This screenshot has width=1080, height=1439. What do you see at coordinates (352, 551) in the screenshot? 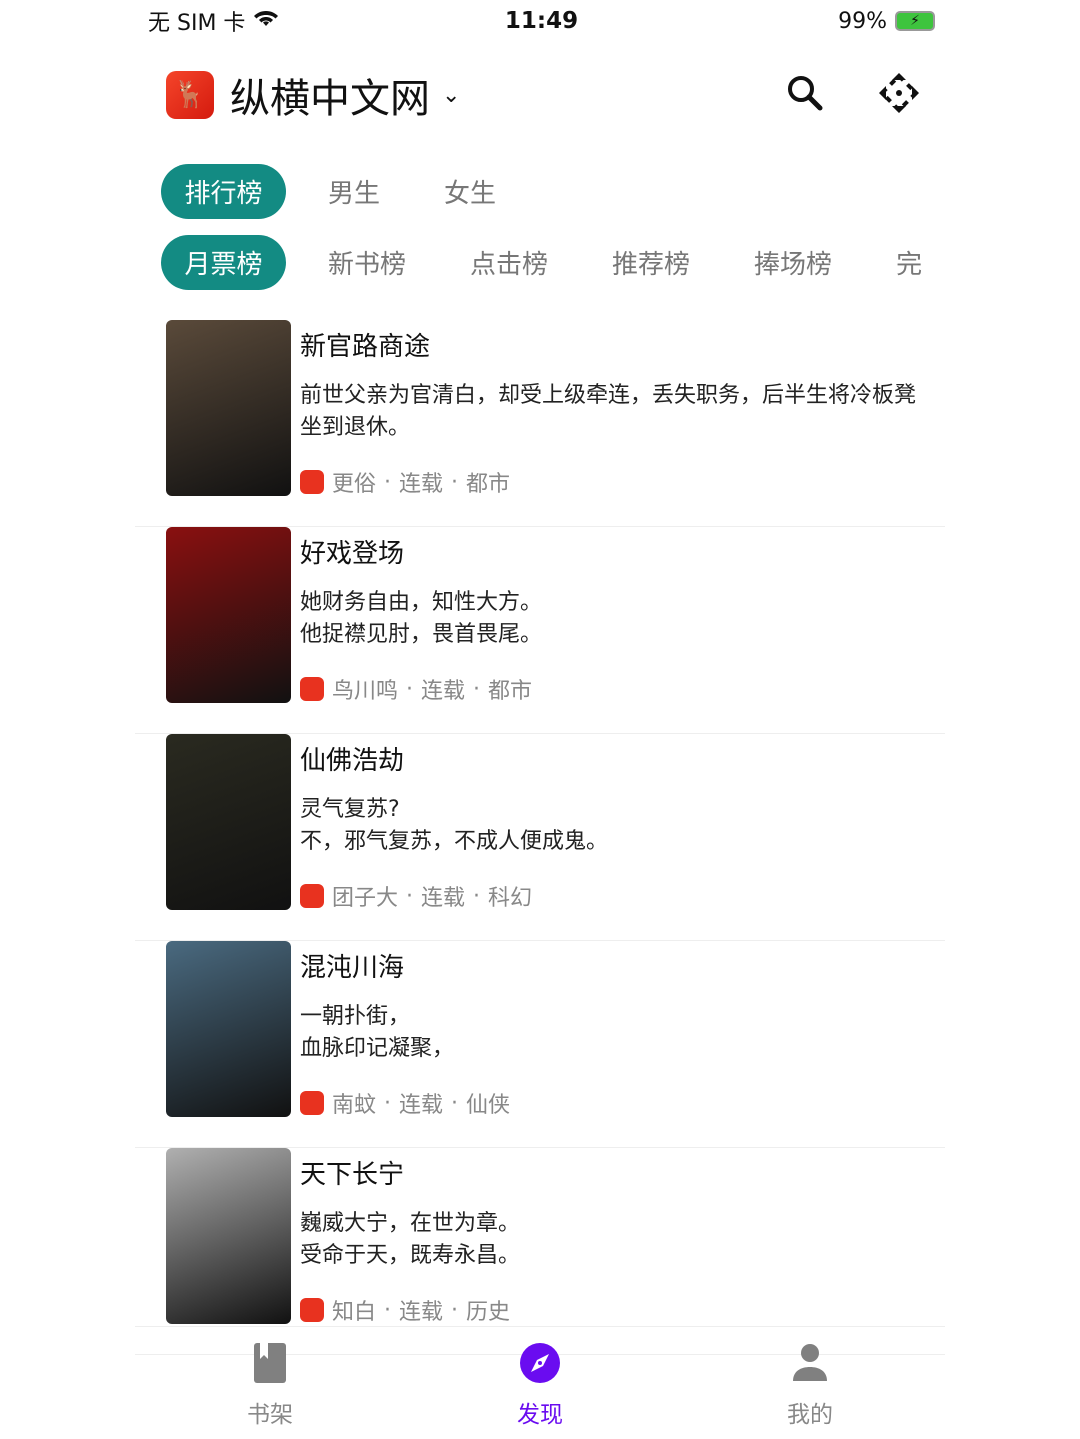
I see `book-title: 好戏登场` at bounding box center [352, 551].